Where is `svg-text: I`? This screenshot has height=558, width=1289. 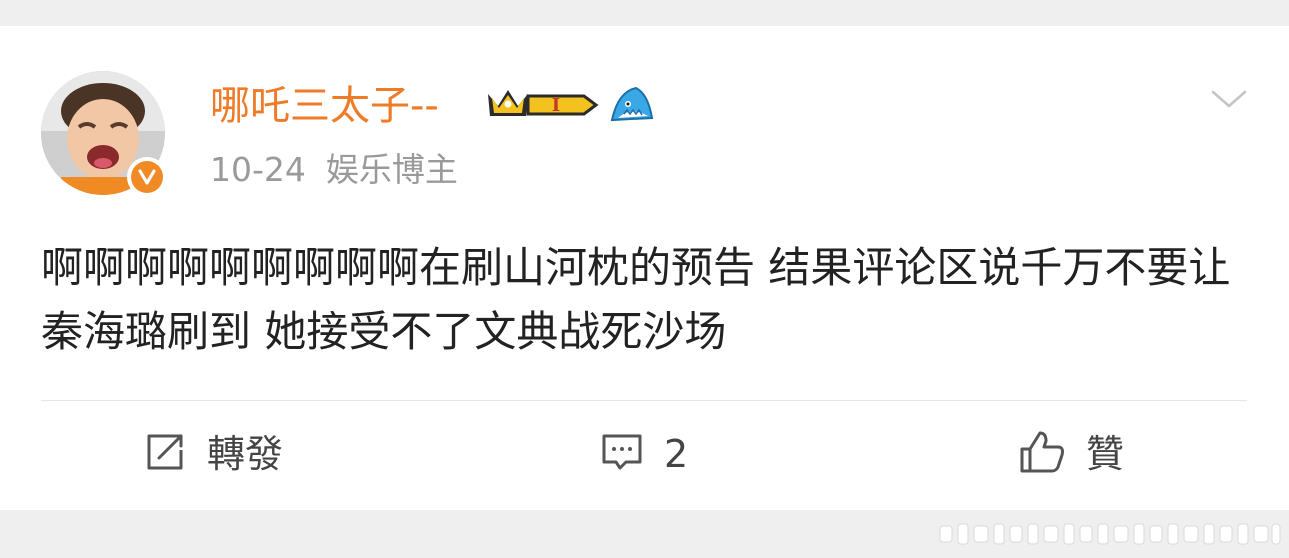
svg-text: I is located at coordinates (556, 105).